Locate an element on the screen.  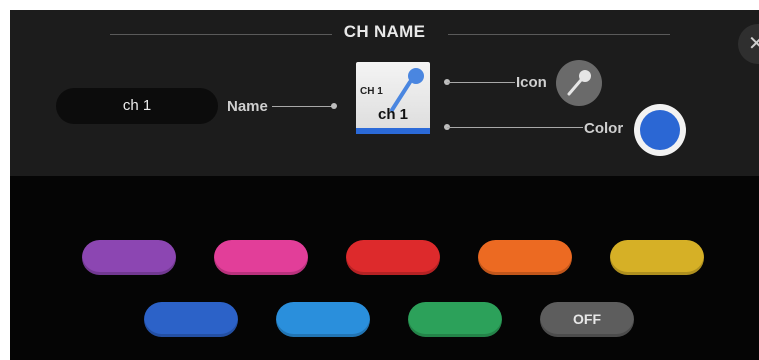
name-connector-line is located at coordinates (303, 106).